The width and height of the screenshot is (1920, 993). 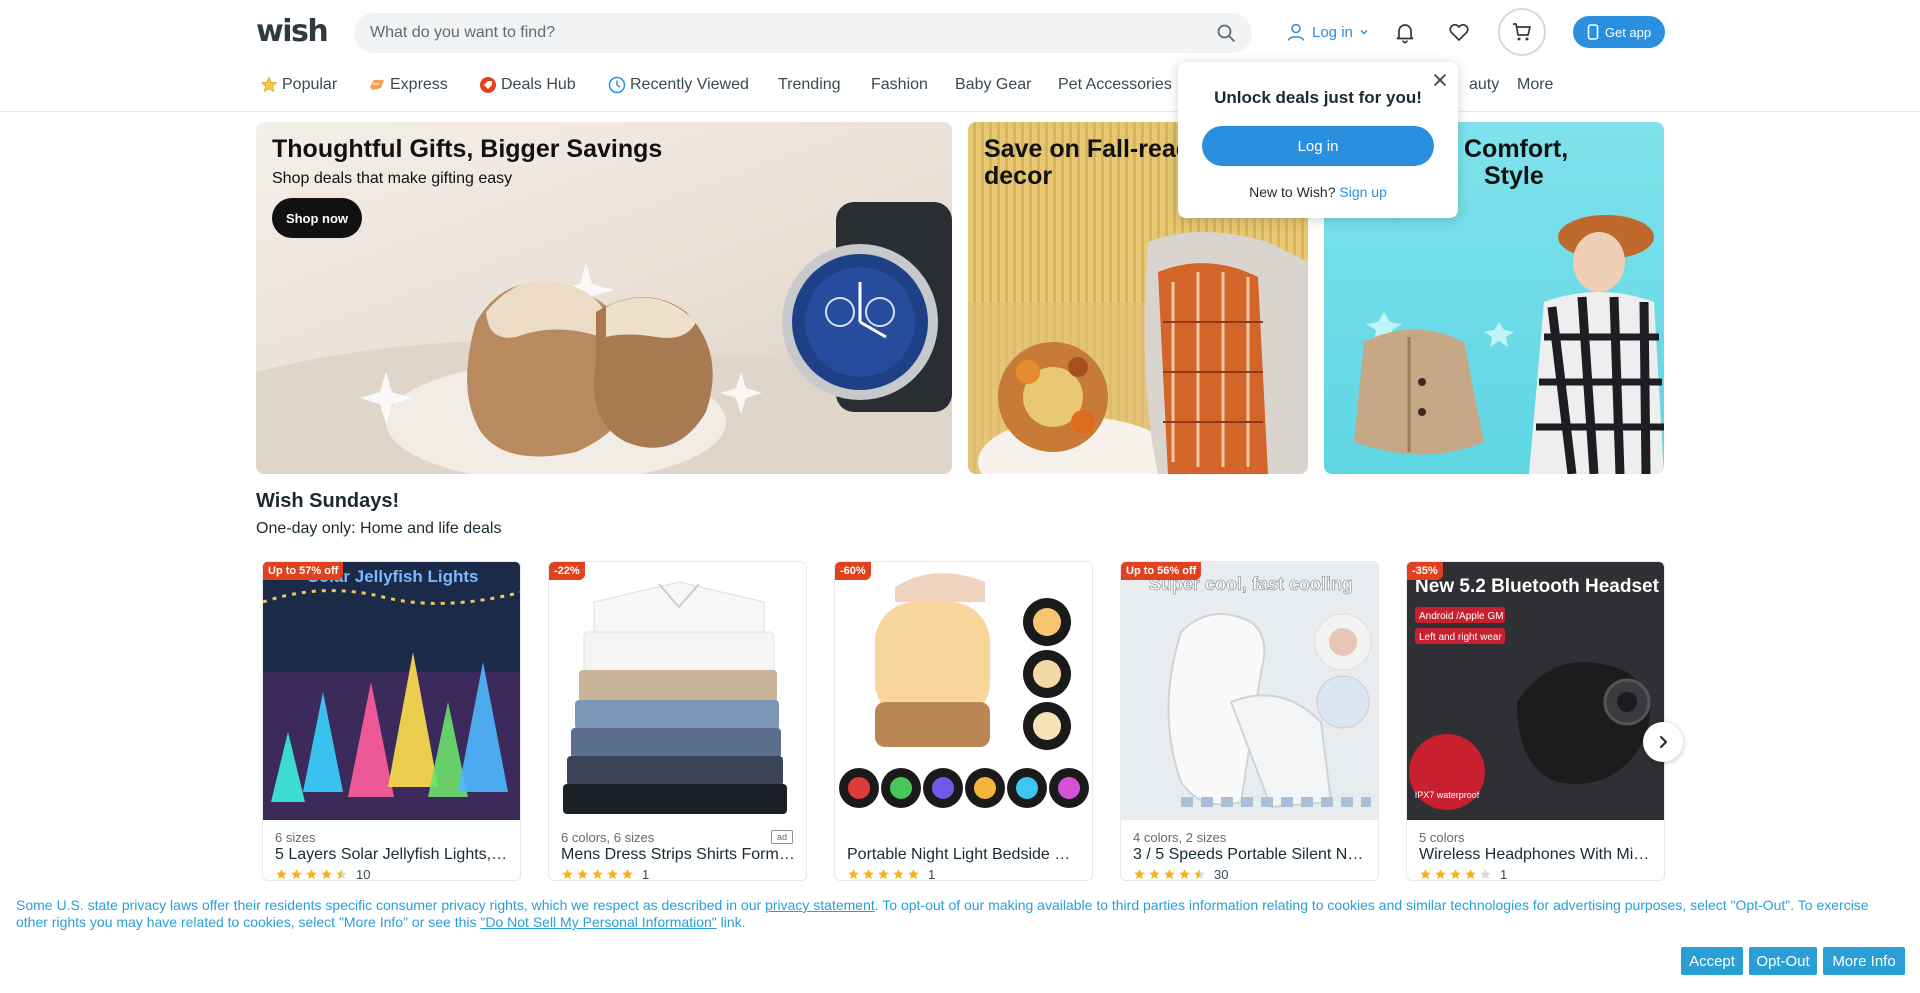 I want to click on product-rating: 10, so click(x=322, y=873).